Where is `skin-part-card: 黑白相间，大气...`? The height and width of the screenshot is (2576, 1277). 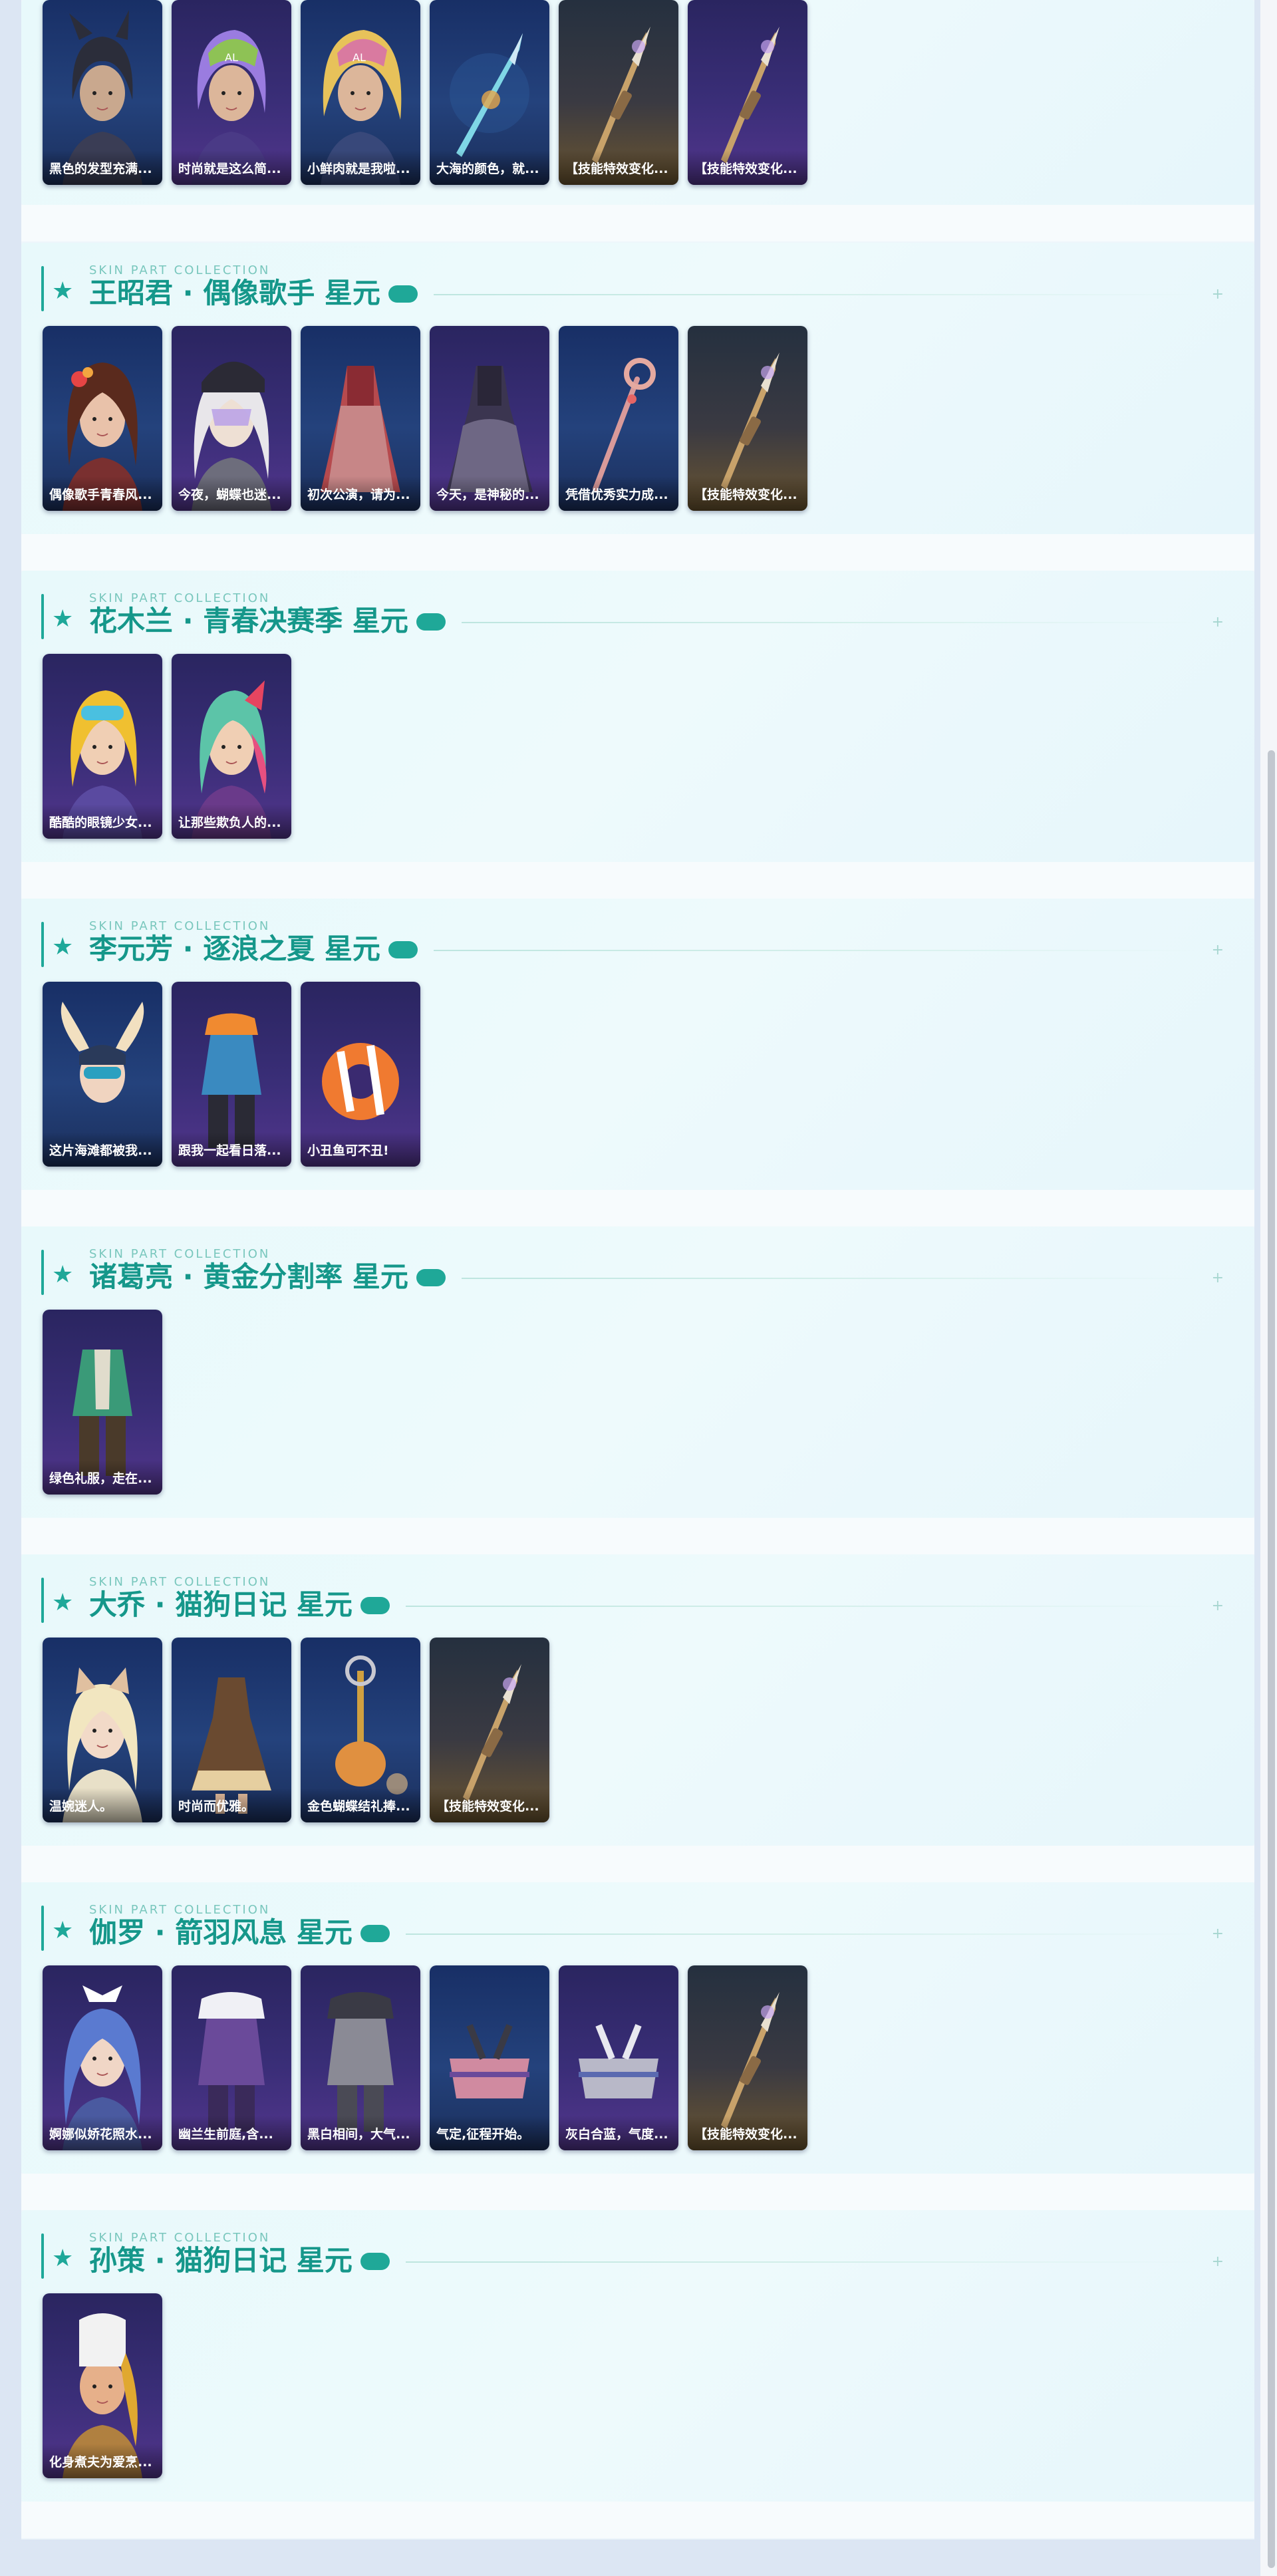
skin-part-card: 黑白相间，大气... is located at coordinates (361, 2057).